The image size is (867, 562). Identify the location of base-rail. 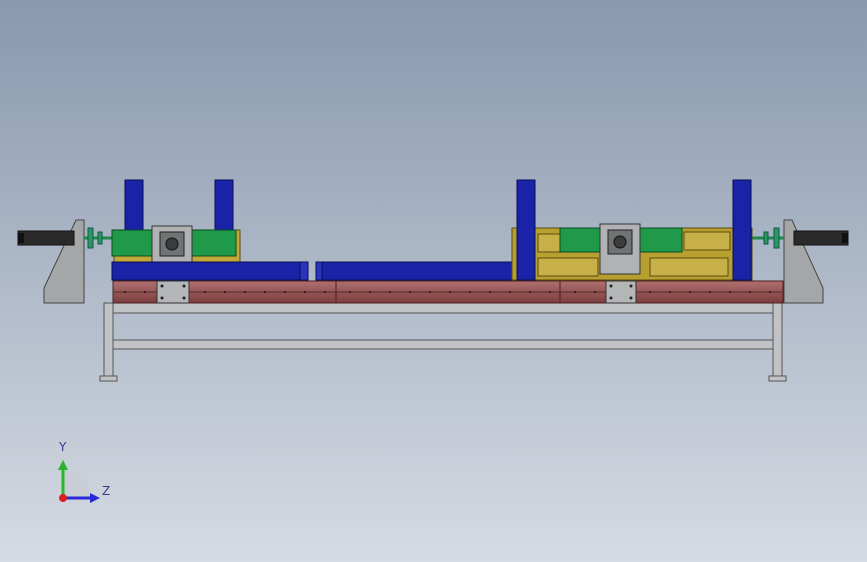
(448, 292).